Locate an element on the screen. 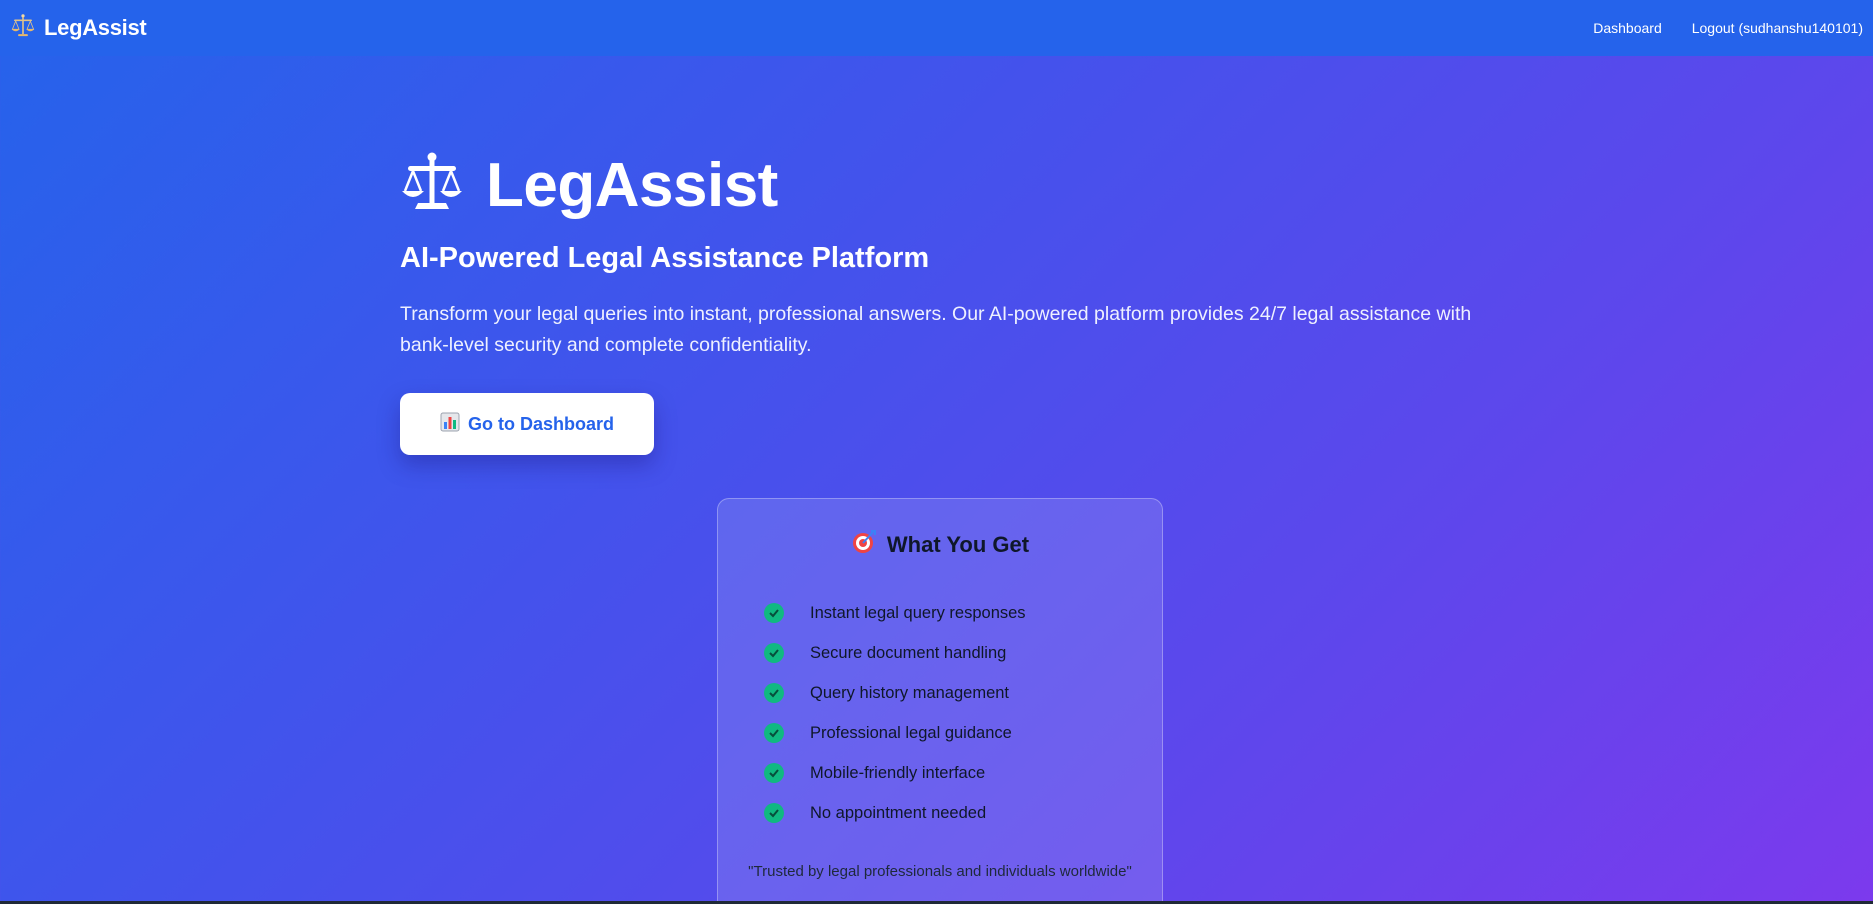  feature-text: Mobile-friendly interface is located at coordinates (898, 772).